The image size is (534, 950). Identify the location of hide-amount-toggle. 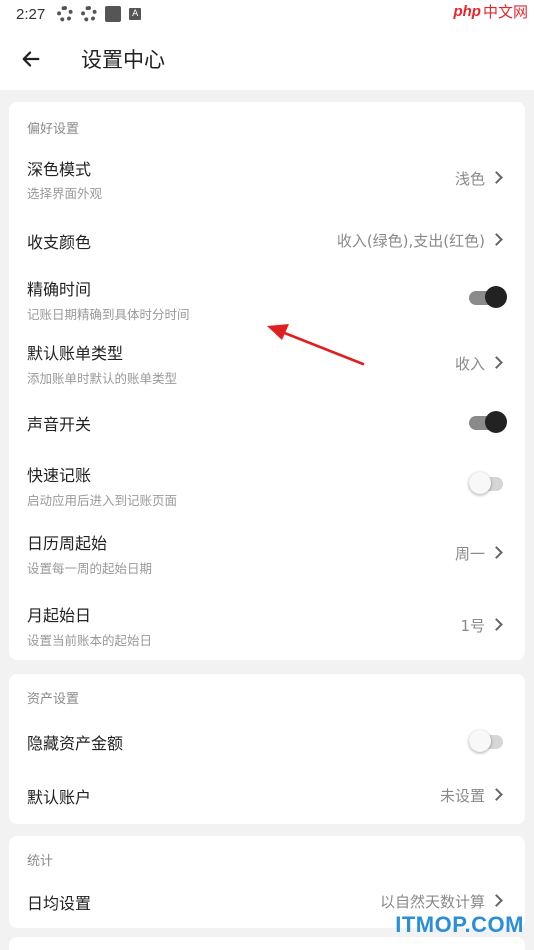
(488, 741).